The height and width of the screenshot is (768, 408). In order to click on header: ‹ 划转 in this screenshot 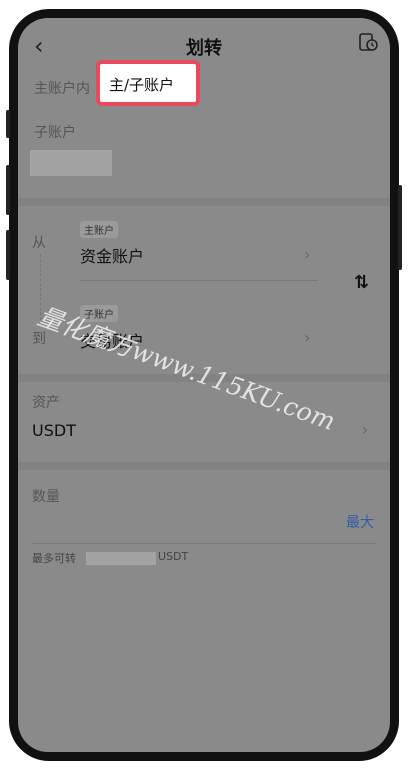, I will do `click(204, 46)`.